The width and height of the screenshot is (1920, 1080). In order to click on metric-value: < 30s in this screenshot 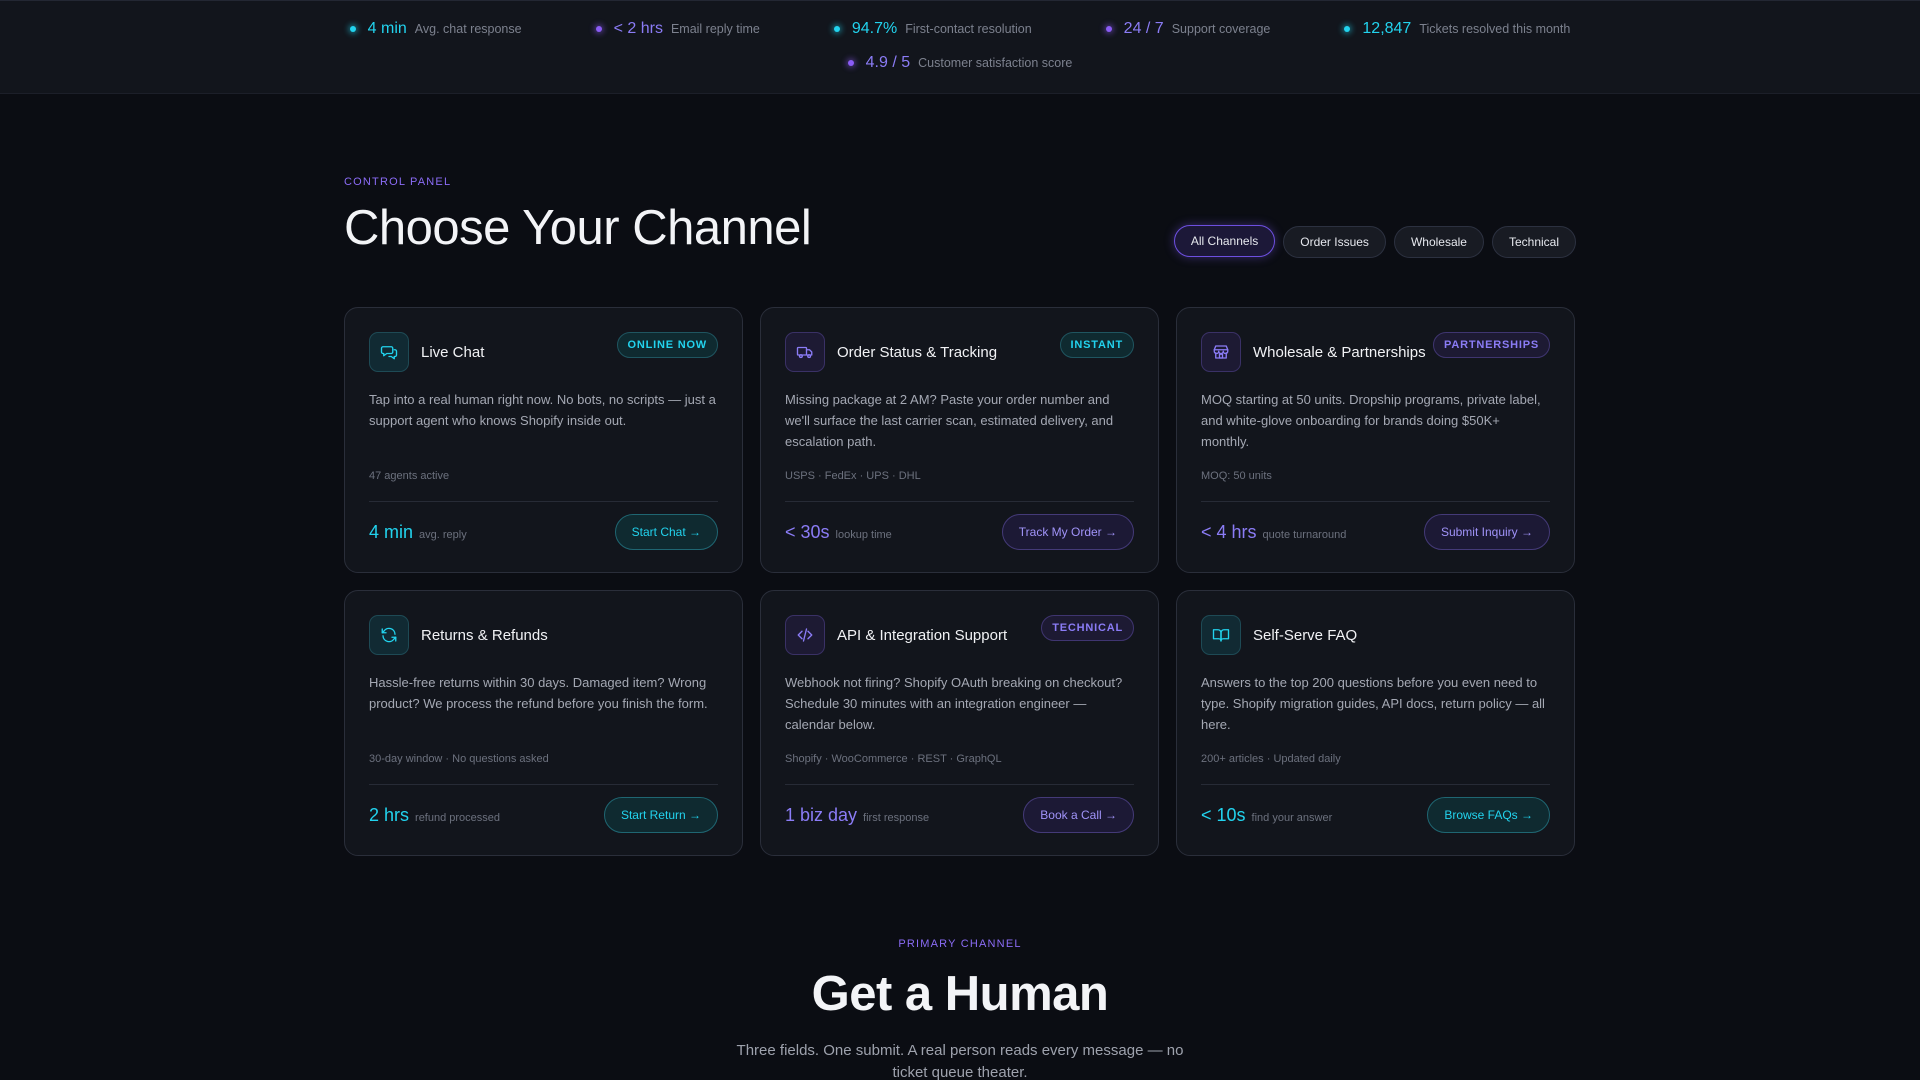, I will do `click(807, 531)`.